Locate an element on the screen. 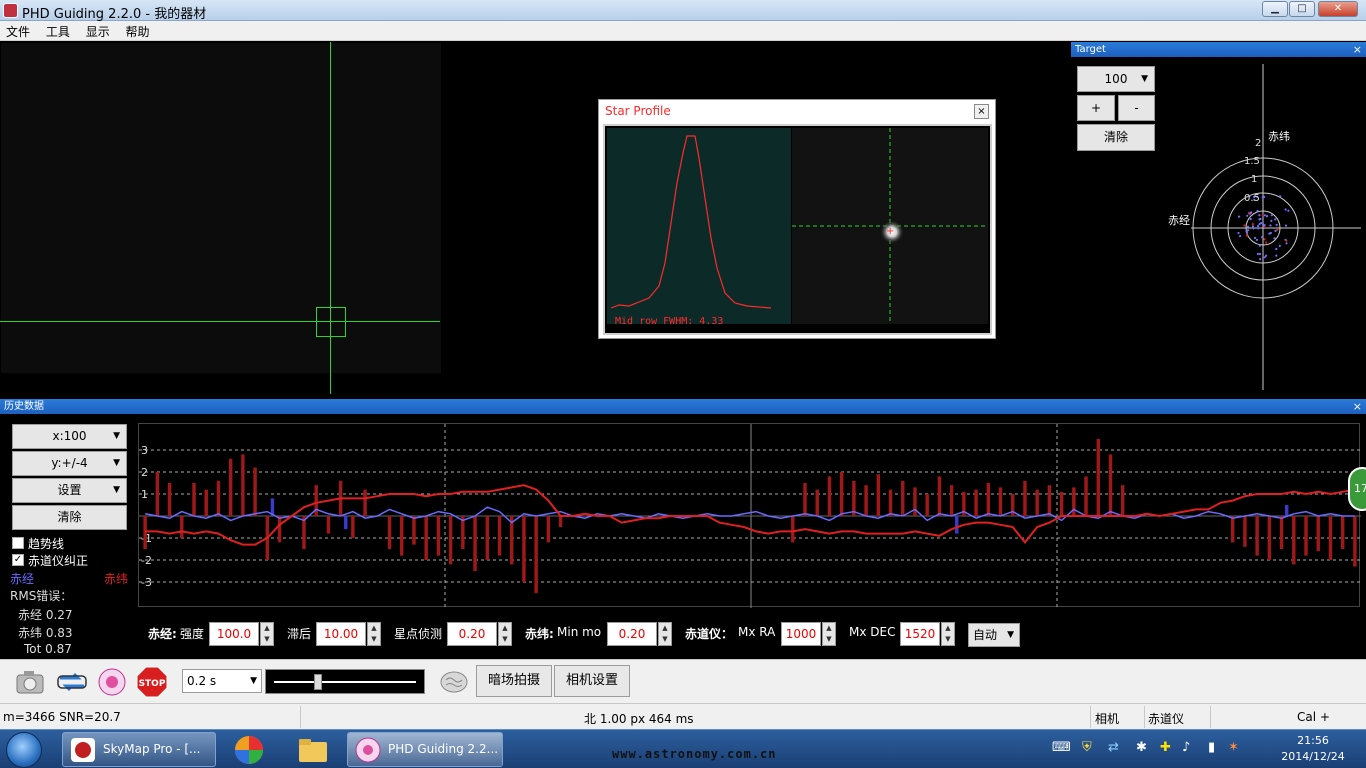  target-zoom-select: 100 ▼ is located at coordinates (1116, 79).